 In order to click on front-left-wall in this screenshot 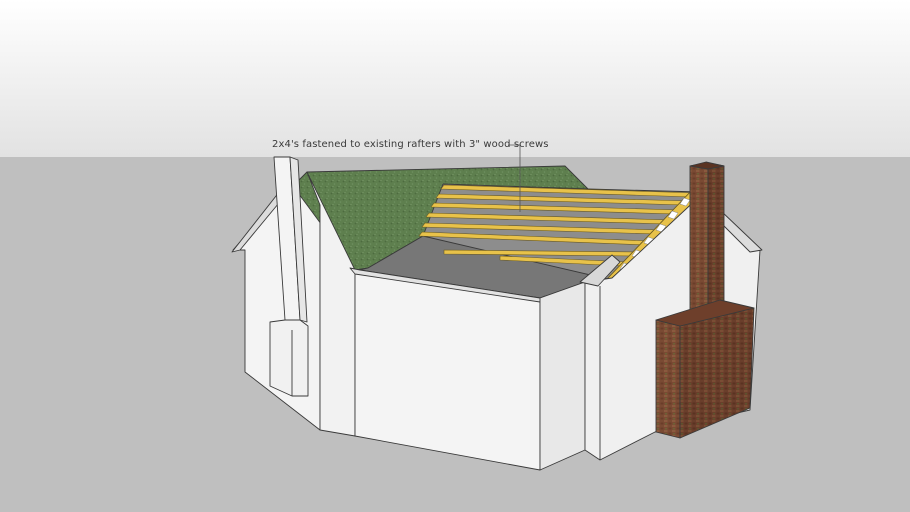, I will do `click(447, 370)`.